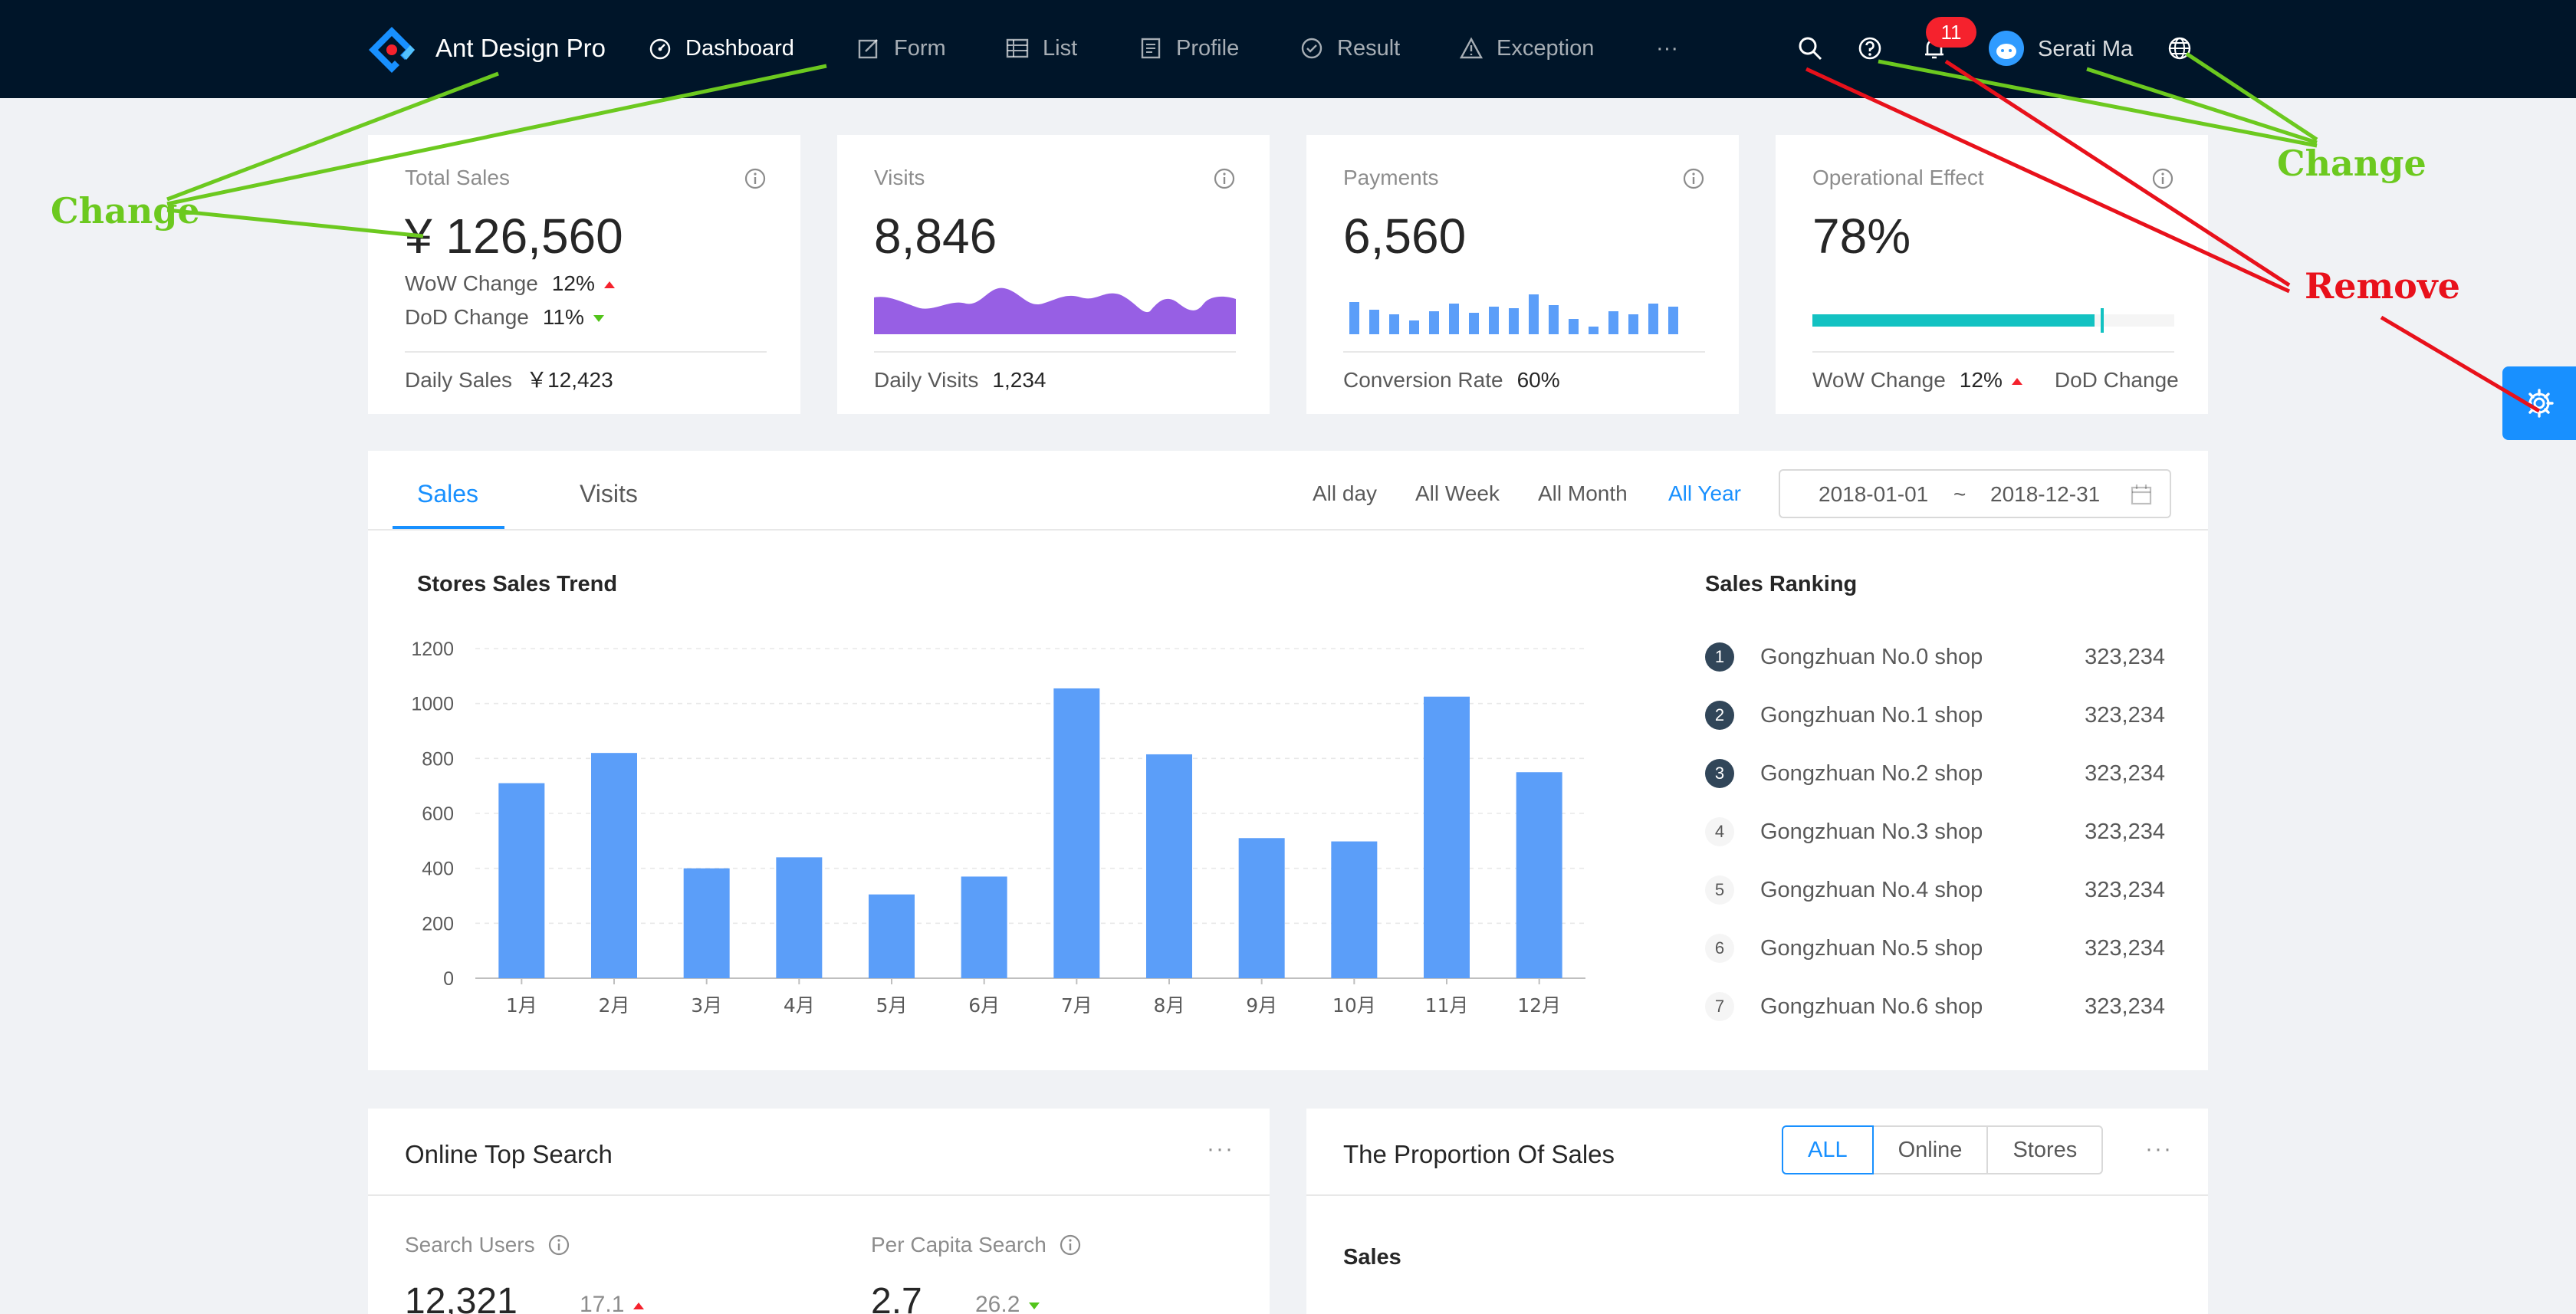 The image size is (2576, 1314). What do you see at coordinates (2382, 286) in the screenshot?
I see `annotation-remove: Remove` at bounding box center [2382, 286].